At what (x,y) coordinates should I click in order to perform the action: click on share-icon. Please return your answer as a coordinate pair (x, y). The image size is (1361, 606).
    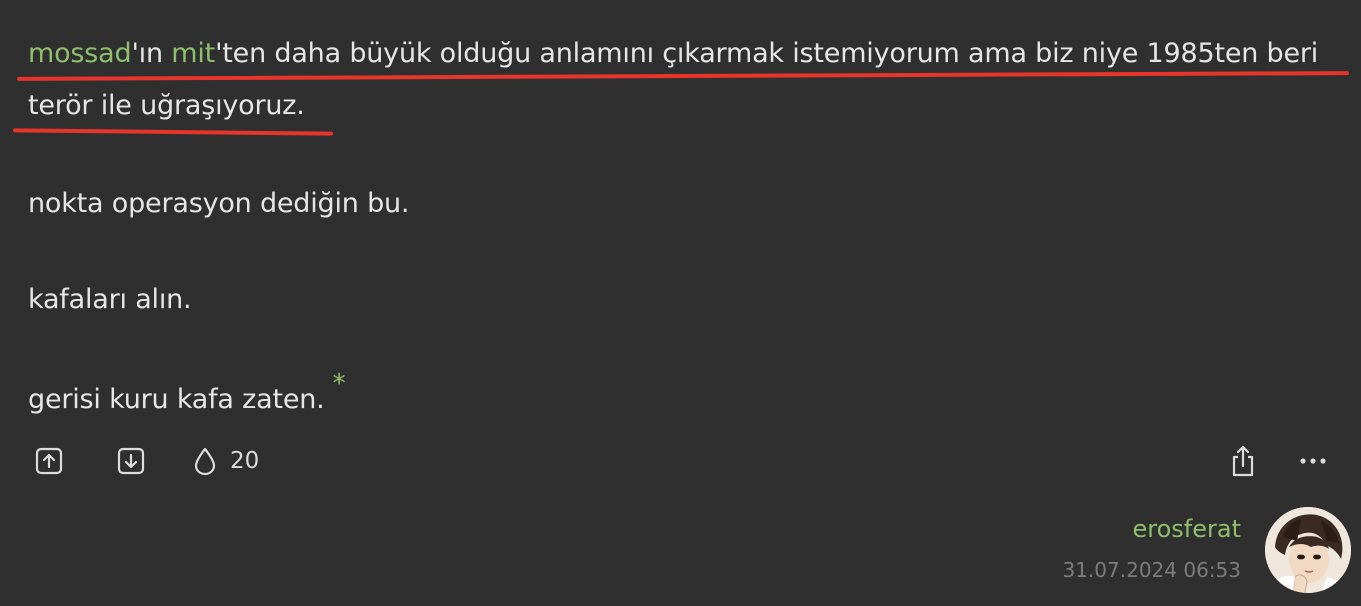
    Looking at the image, I should click on (1243, 461).